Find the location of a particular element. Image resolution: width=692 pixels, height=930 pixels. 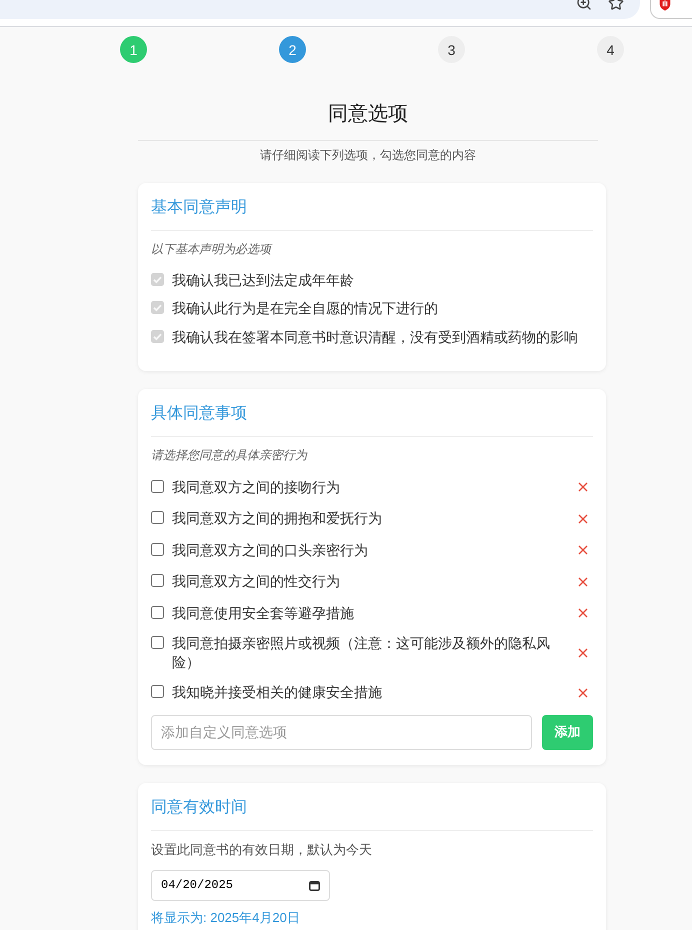

date-field: 04/20/2025 is located at coordinates (240, 885).